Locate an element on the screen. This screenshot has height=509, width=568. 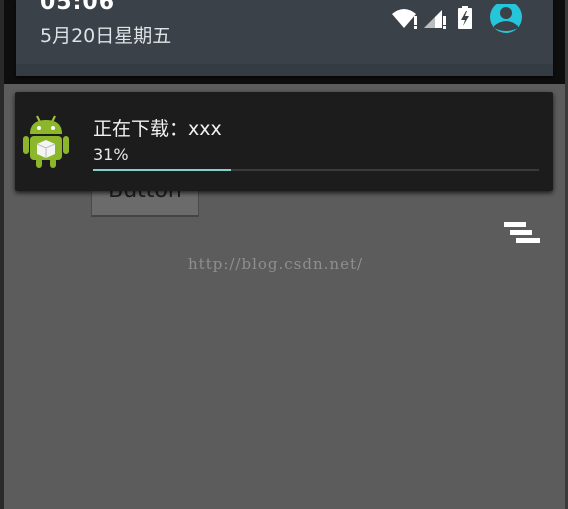
watermark-text: http://blog.csdn.net/ is located at coordinates (276, 264).